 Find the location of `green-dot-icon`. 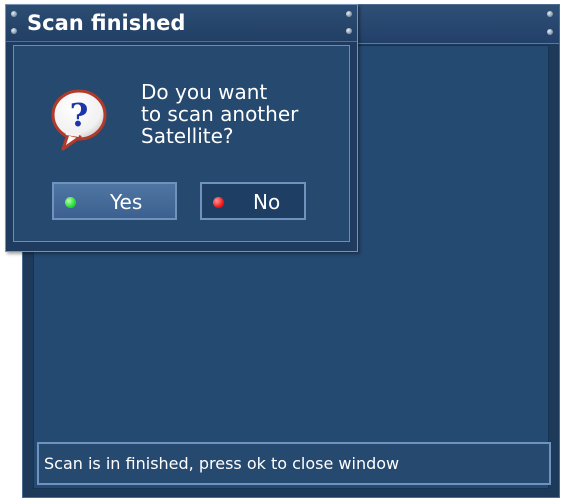

green-dot-icon is located at coordinates (70, 202).